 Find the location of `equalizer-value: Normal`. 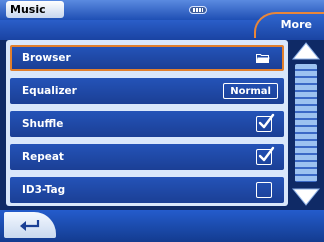

equalizer-value: Normal is located at coordinates (250, 91).